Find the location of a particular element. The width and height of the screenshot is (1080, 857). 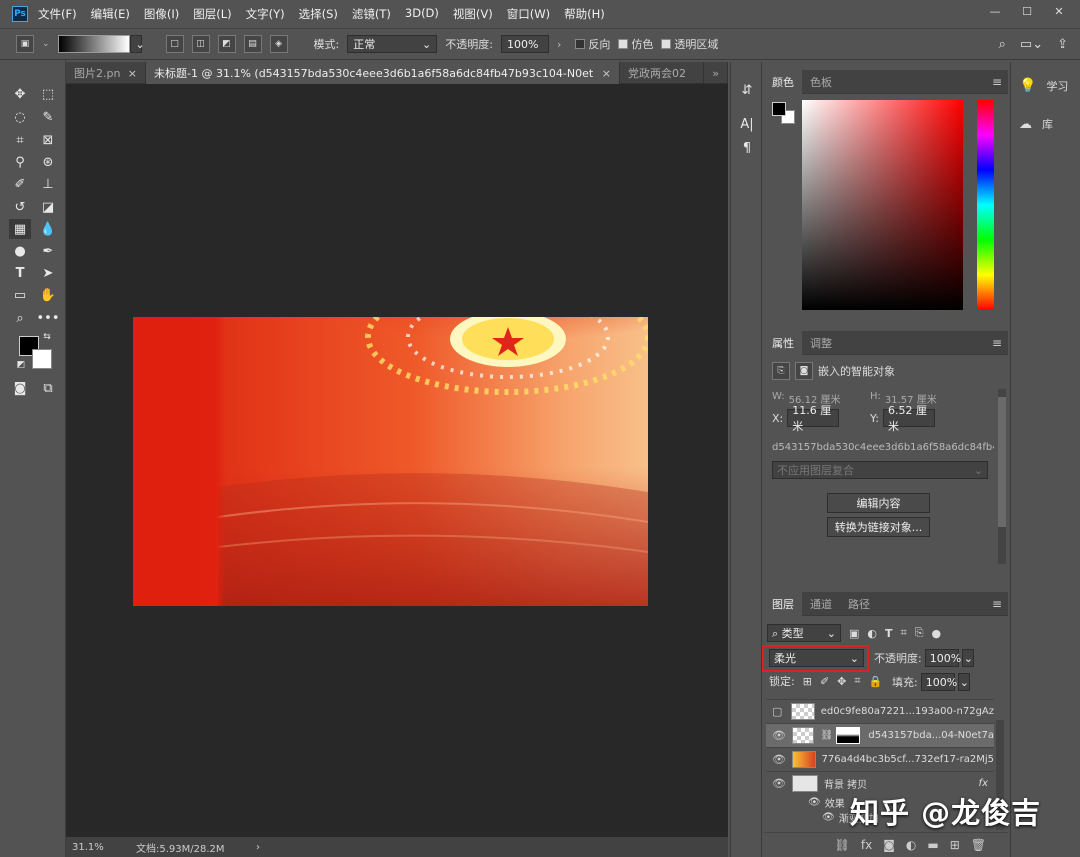

pen-tool-icon: ✒ is located at coordinates (48, 251).